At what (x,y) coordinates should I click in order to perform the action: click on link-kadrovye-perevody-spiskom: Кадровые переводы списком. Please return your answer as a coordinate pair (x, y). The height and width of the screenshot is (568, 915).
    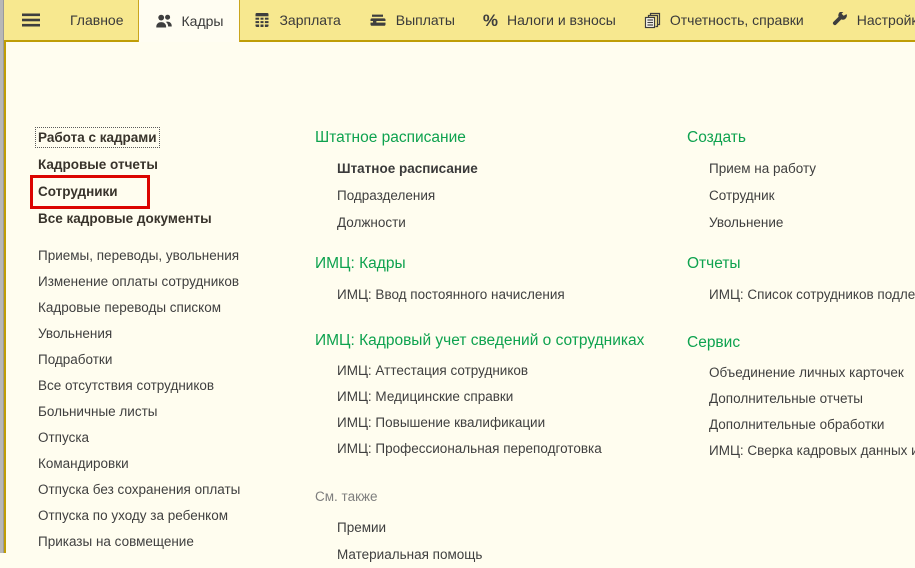
    Looking at the image, I should click on (174, 308).